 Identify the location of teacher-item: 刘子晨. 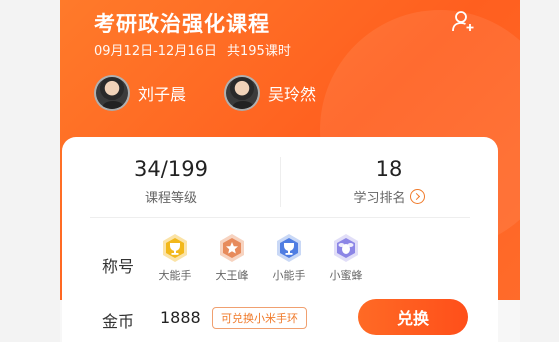
(140, 93).